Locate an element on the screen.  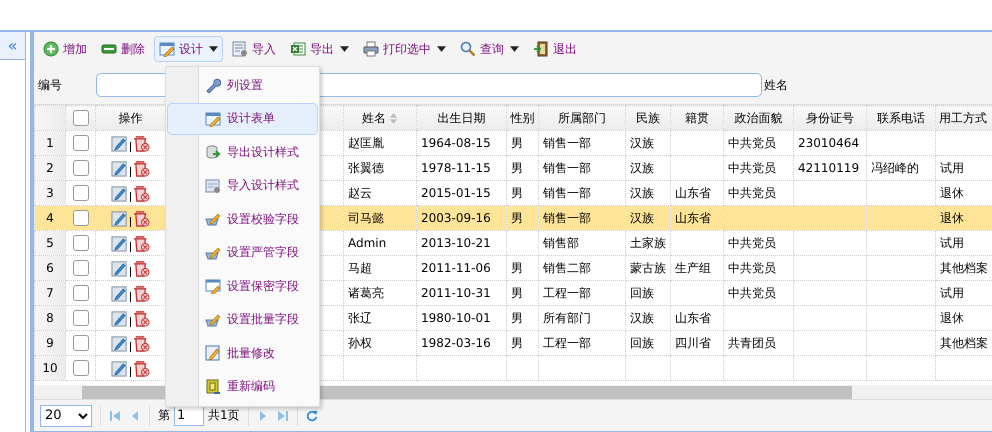
toolbar-button: 退出 is located at coordinates (555, 49).